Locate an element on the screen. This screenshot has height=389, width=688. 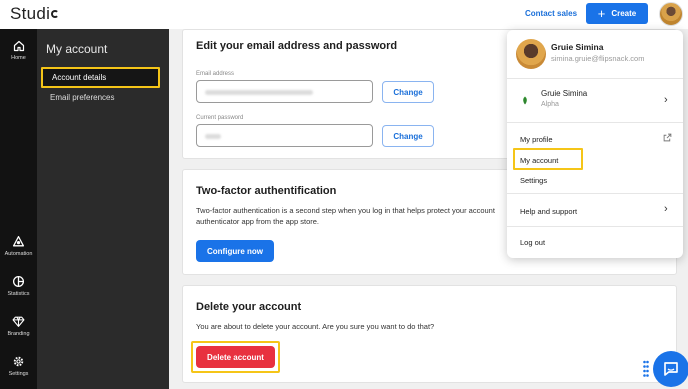
sidebar-title: My account is located at coordinates (77, 49).